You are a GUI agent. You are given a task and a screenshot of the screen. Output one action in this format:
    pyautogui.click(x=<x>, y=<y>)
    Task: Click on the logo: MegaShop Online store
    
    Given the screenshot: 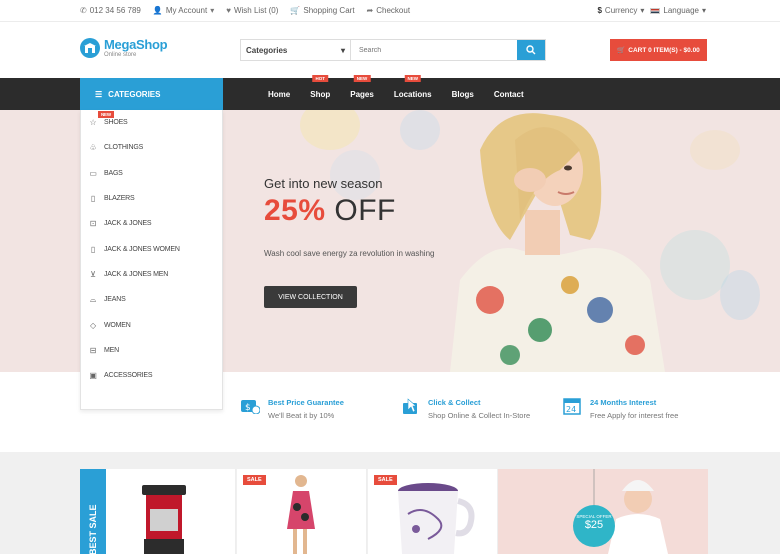 What is the action you would take?
    pyautogui.click(x=124, y=47)
    